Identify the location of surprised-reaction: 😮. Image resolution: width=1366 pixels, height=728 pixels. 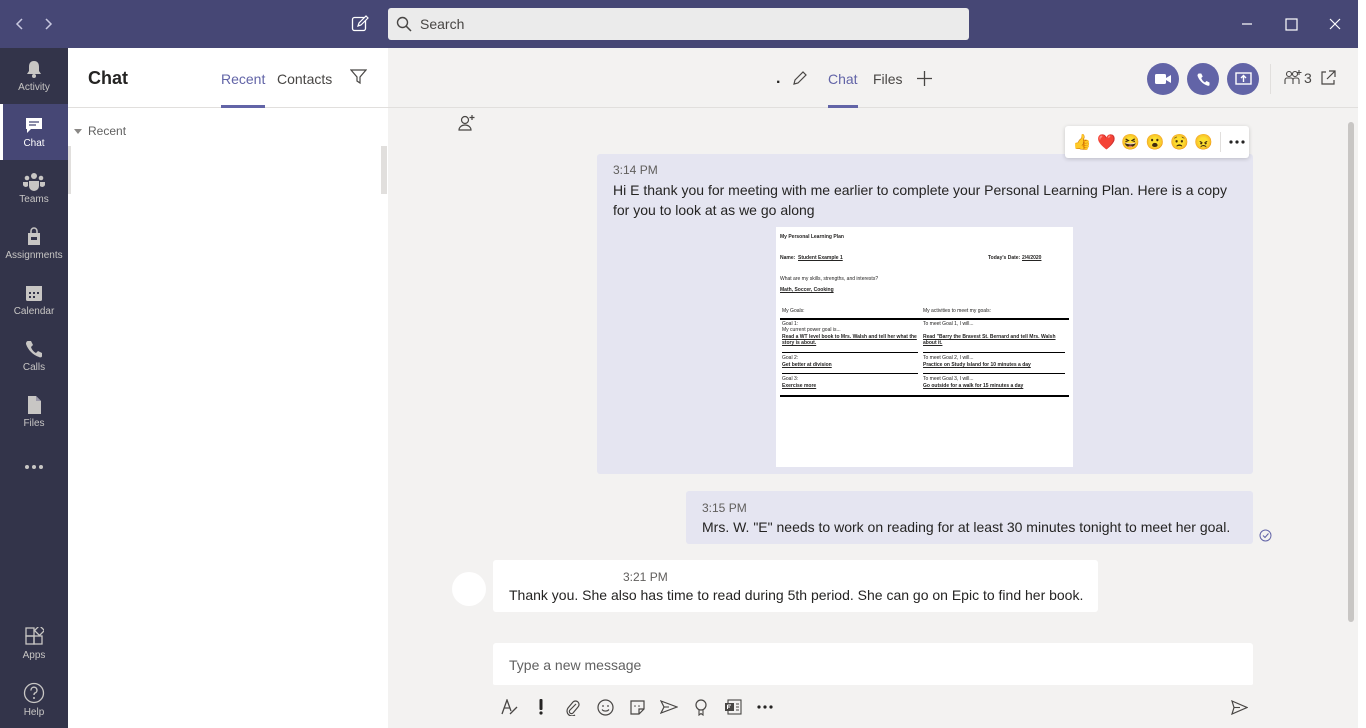
(1155, 142).